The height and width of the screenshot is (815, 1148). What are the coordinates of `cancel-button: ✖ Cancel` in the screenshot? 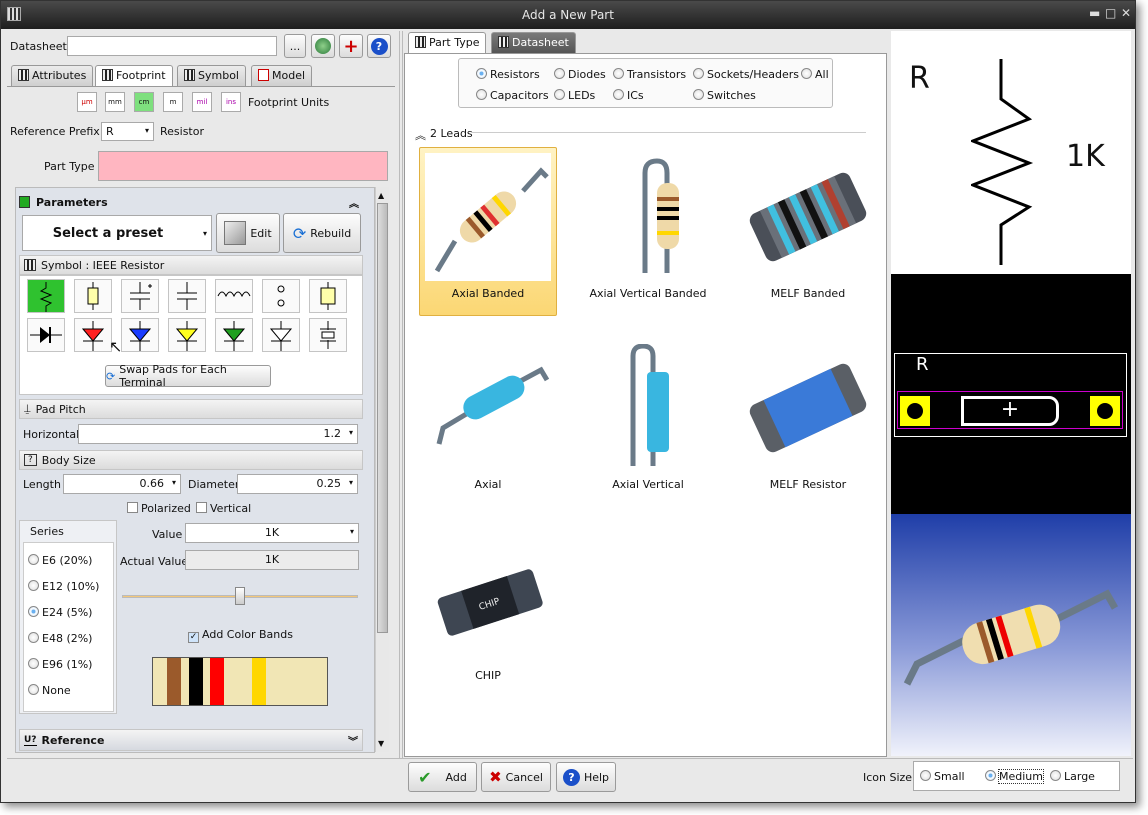 It's located at (516, 777).